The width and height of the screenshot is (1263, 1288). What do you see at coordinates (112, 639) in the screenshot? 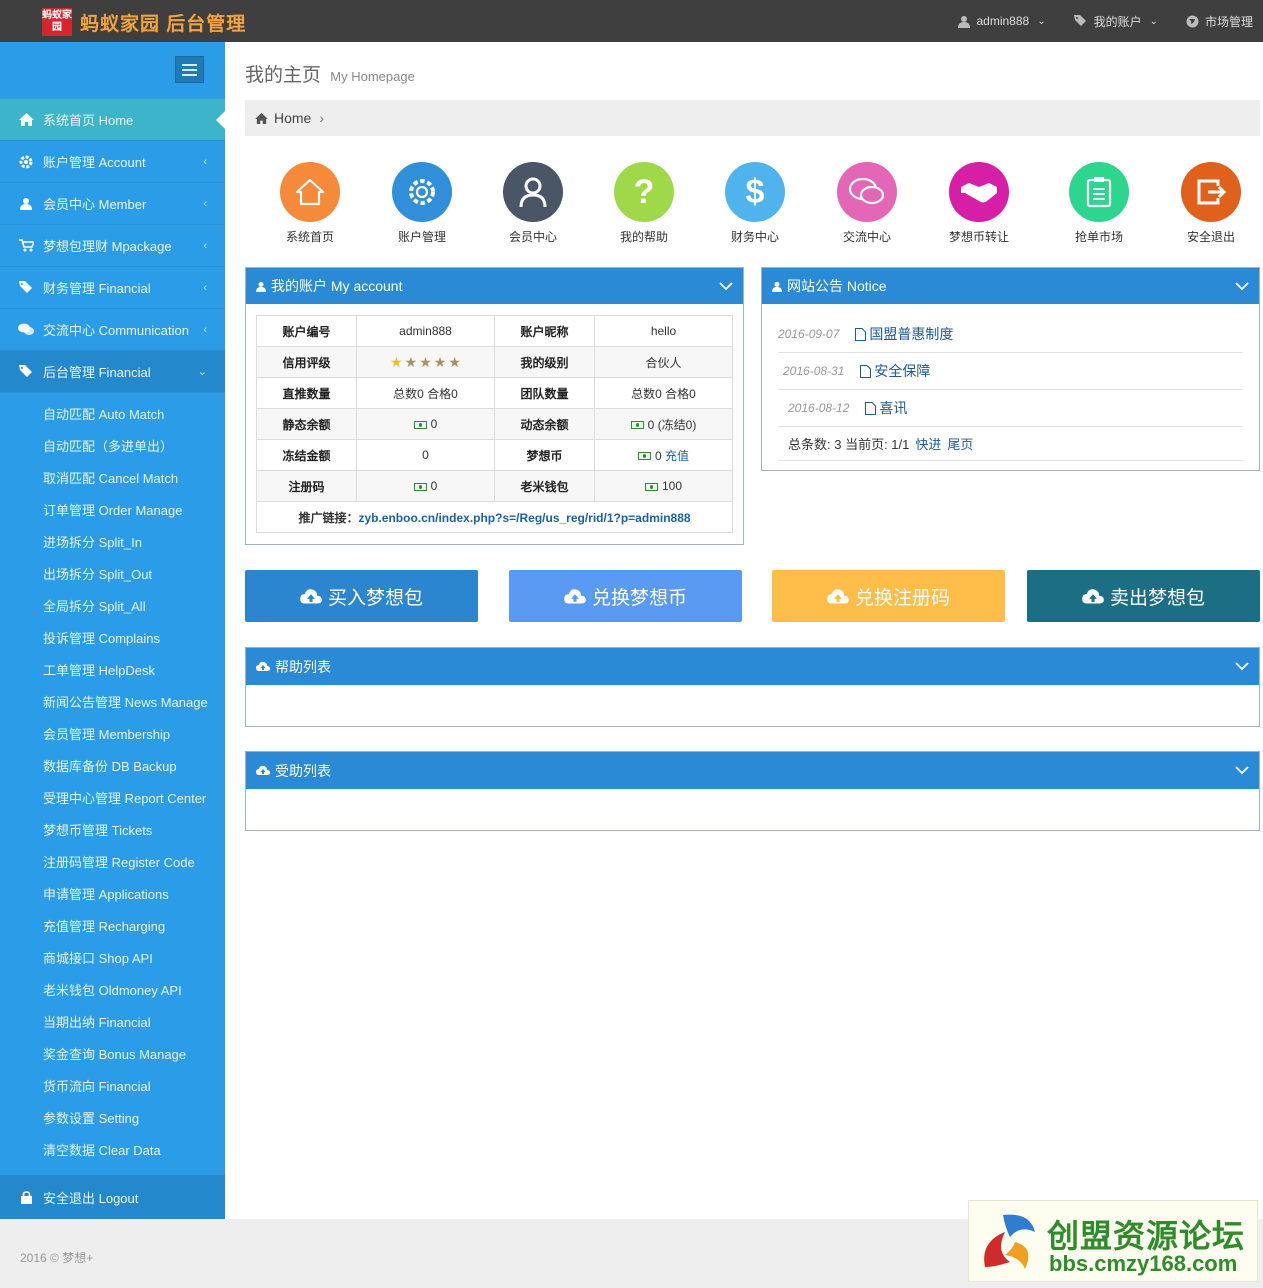
I see `sidebar-subitem: 投诉管理 Complains` at bounding box center [112, 639].